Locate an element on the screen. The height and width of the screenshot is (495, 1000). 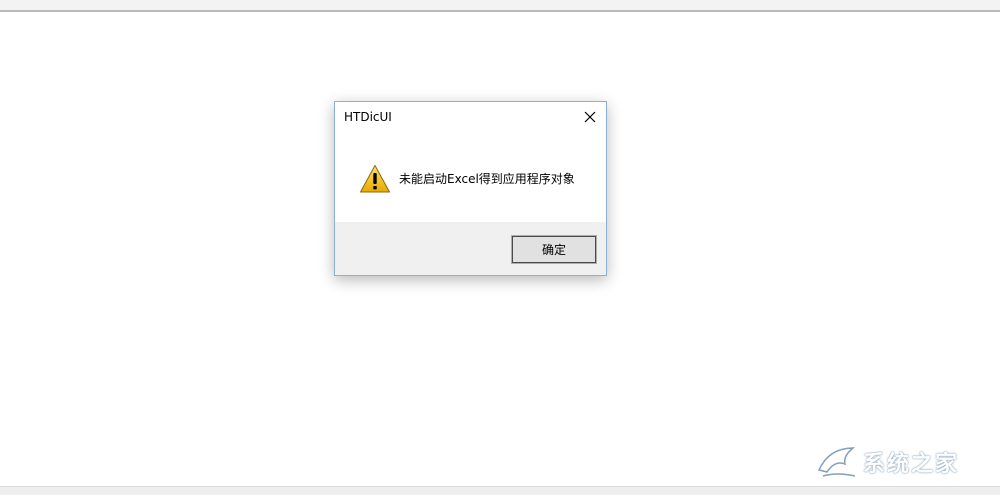
watermark-logo-icon is located at coordinates (836, 462).